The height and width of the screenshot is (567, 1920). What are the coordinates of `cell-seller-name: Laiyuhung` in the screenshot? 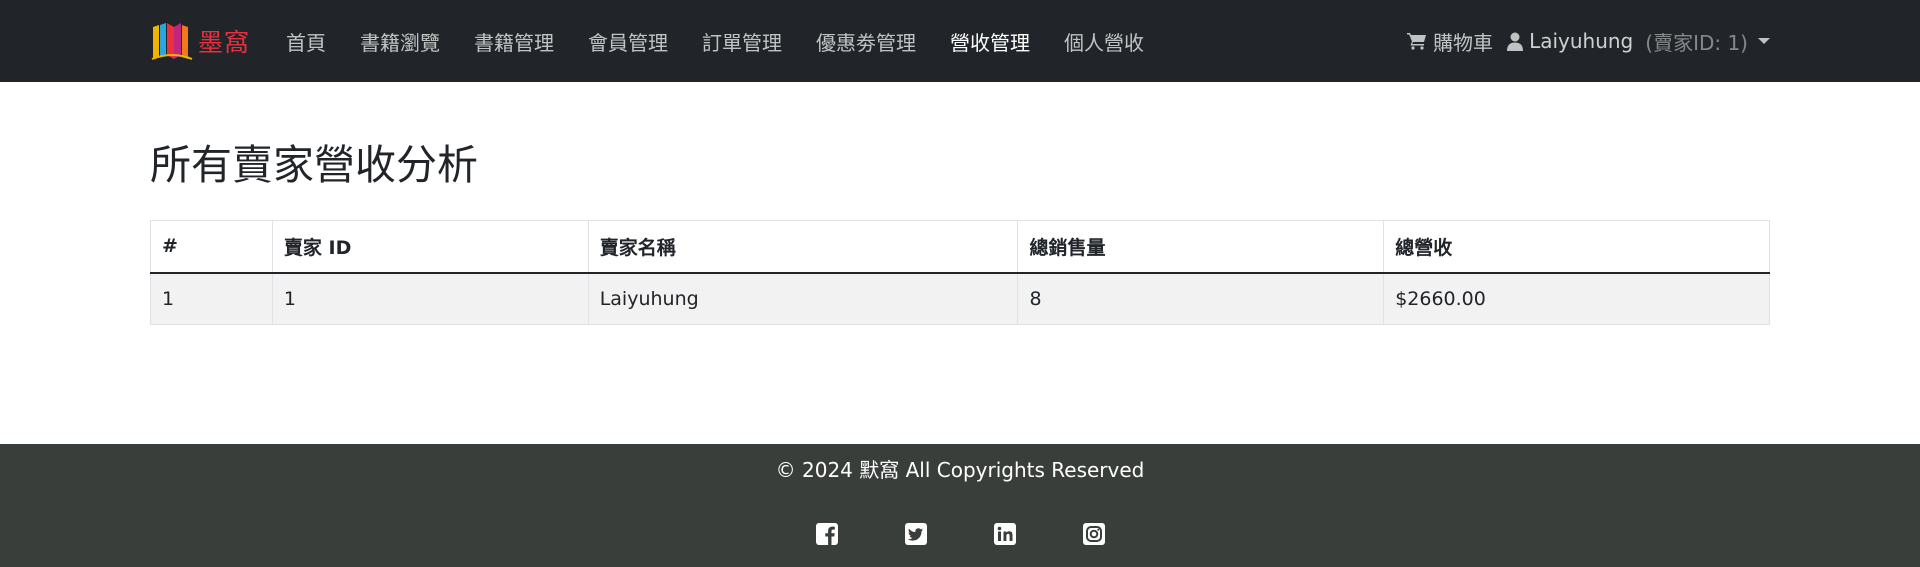 It's located at (803, 298).